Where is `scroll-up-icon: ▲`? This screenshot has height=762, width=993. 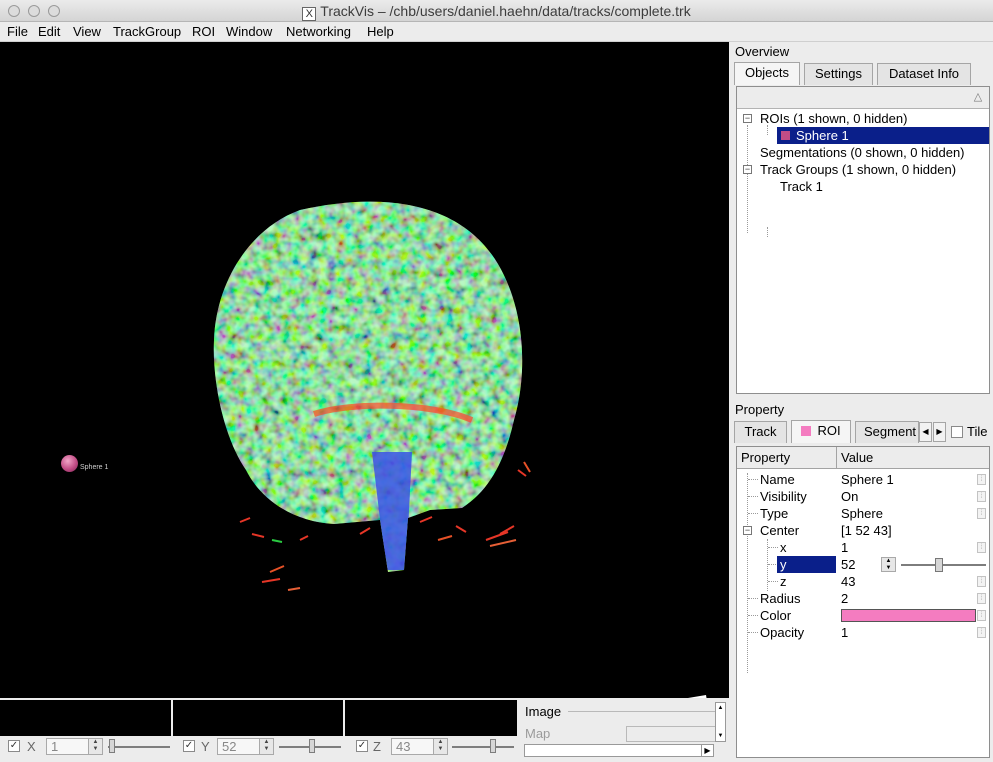 scroll-up-icon: ▲ is located at coordinates (720, 708).